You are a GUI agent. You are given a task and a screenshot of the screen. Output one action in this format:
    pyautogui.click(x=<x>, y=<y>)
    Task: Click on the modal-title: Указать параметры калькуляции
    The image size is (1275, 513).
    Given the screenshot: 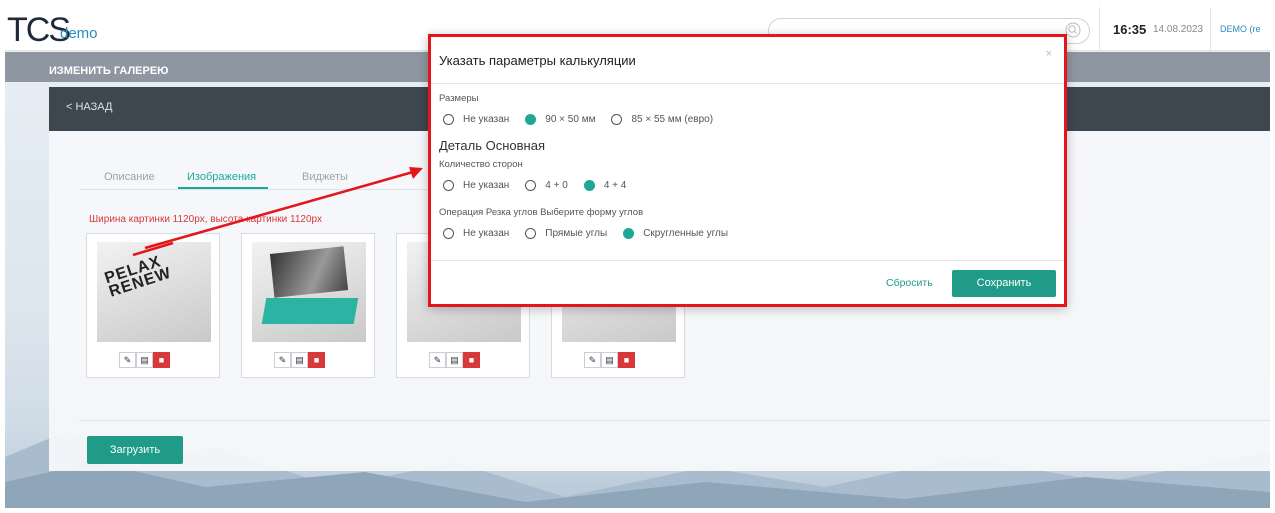 What is the action you would take?
    pyautogui.click(x=537, y=60)
    